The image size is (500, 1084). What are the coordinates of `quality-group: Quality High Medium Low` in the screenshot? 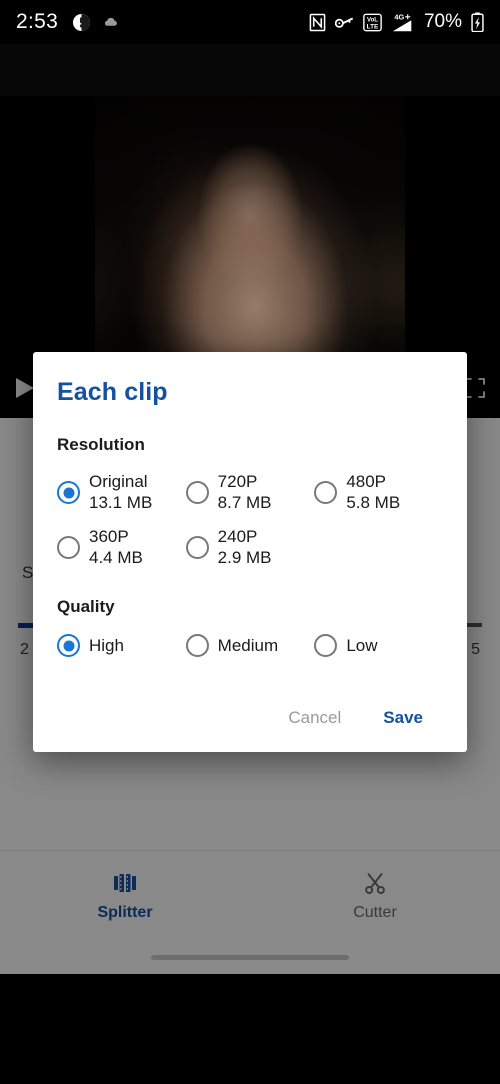 It's located at (250, 630).